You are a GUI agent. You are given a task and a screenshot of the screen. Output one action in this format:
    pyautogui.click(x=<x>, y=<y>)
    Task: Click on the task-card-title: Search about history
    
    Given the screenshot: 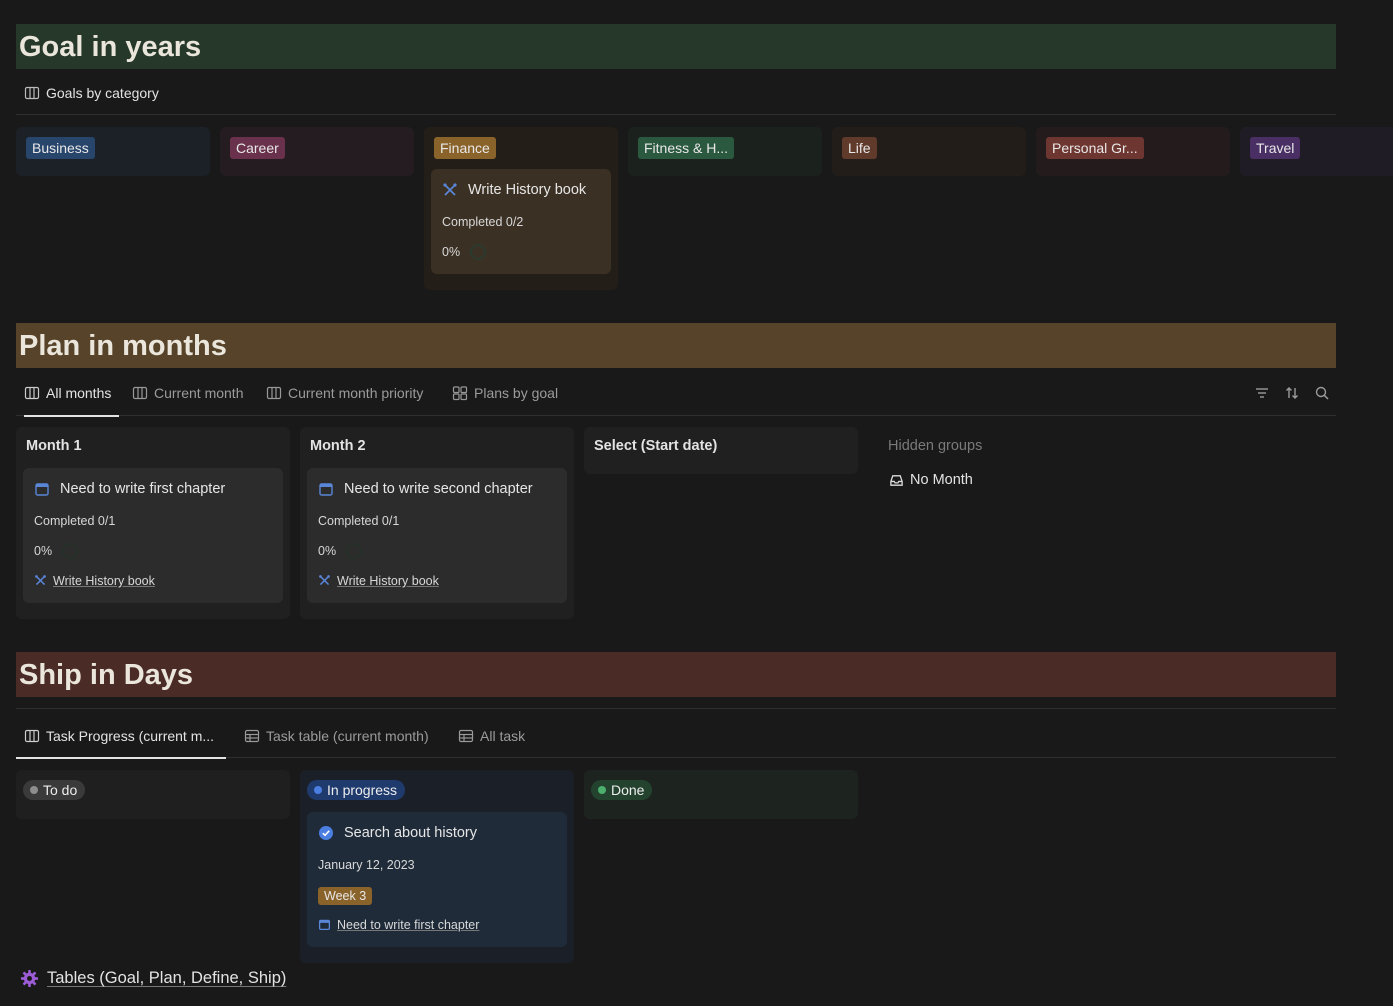 What is the action you would take?
    pyautogui.click(x=410, y=833)
    